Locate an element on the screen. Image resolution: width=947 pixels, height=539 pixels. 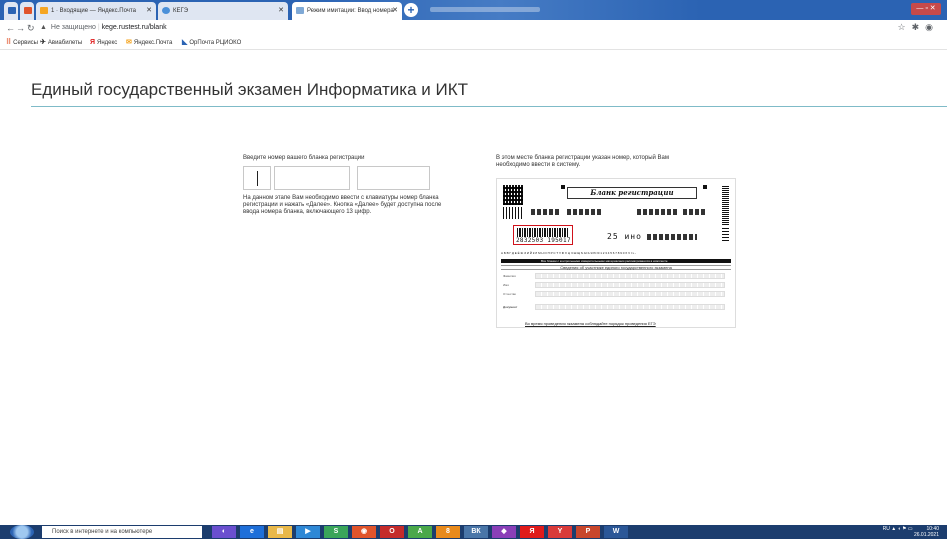
bookmark-orpochta: ◣ ОрПочта РЦИОКО is located at coordinates (211, 43).